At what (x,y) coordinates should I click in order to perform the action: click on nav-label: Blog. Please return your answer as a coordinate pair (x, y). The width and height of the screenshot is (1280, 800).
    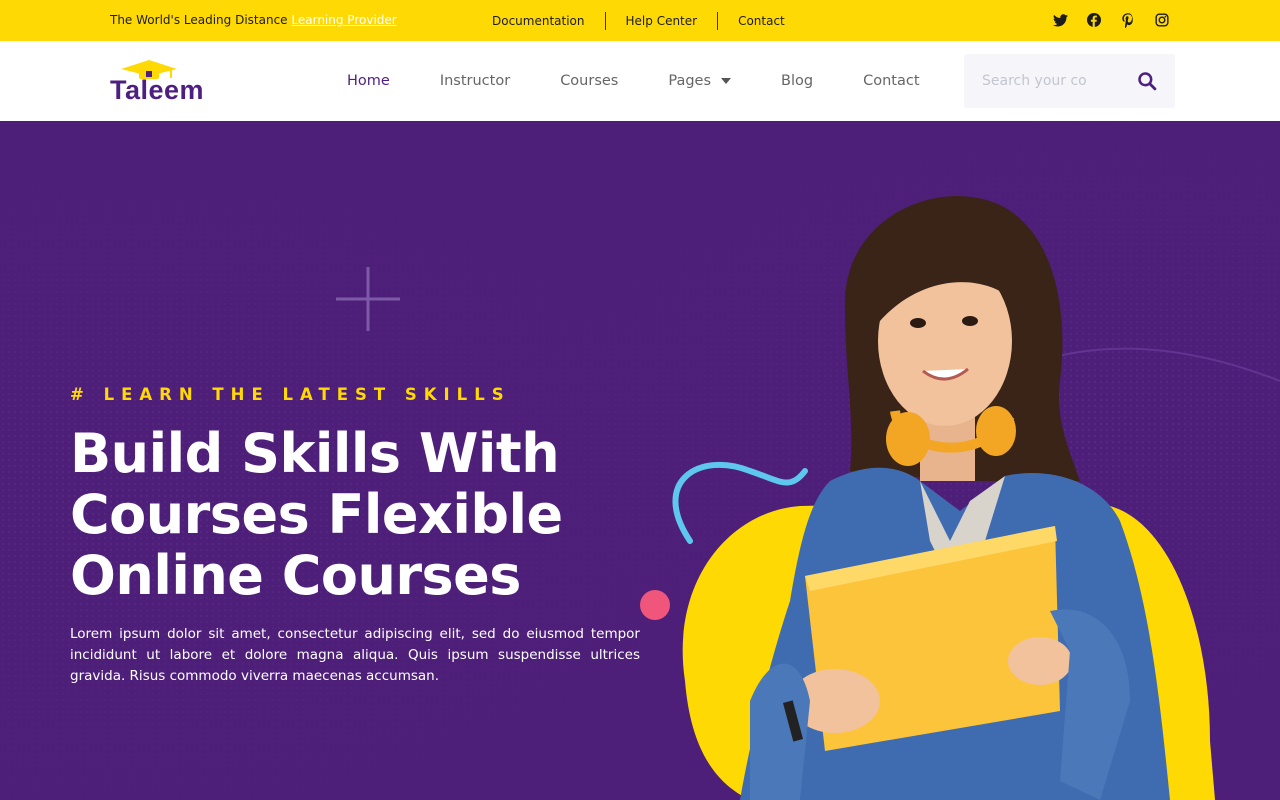
    Looking at the image, I should click on (797, 81).